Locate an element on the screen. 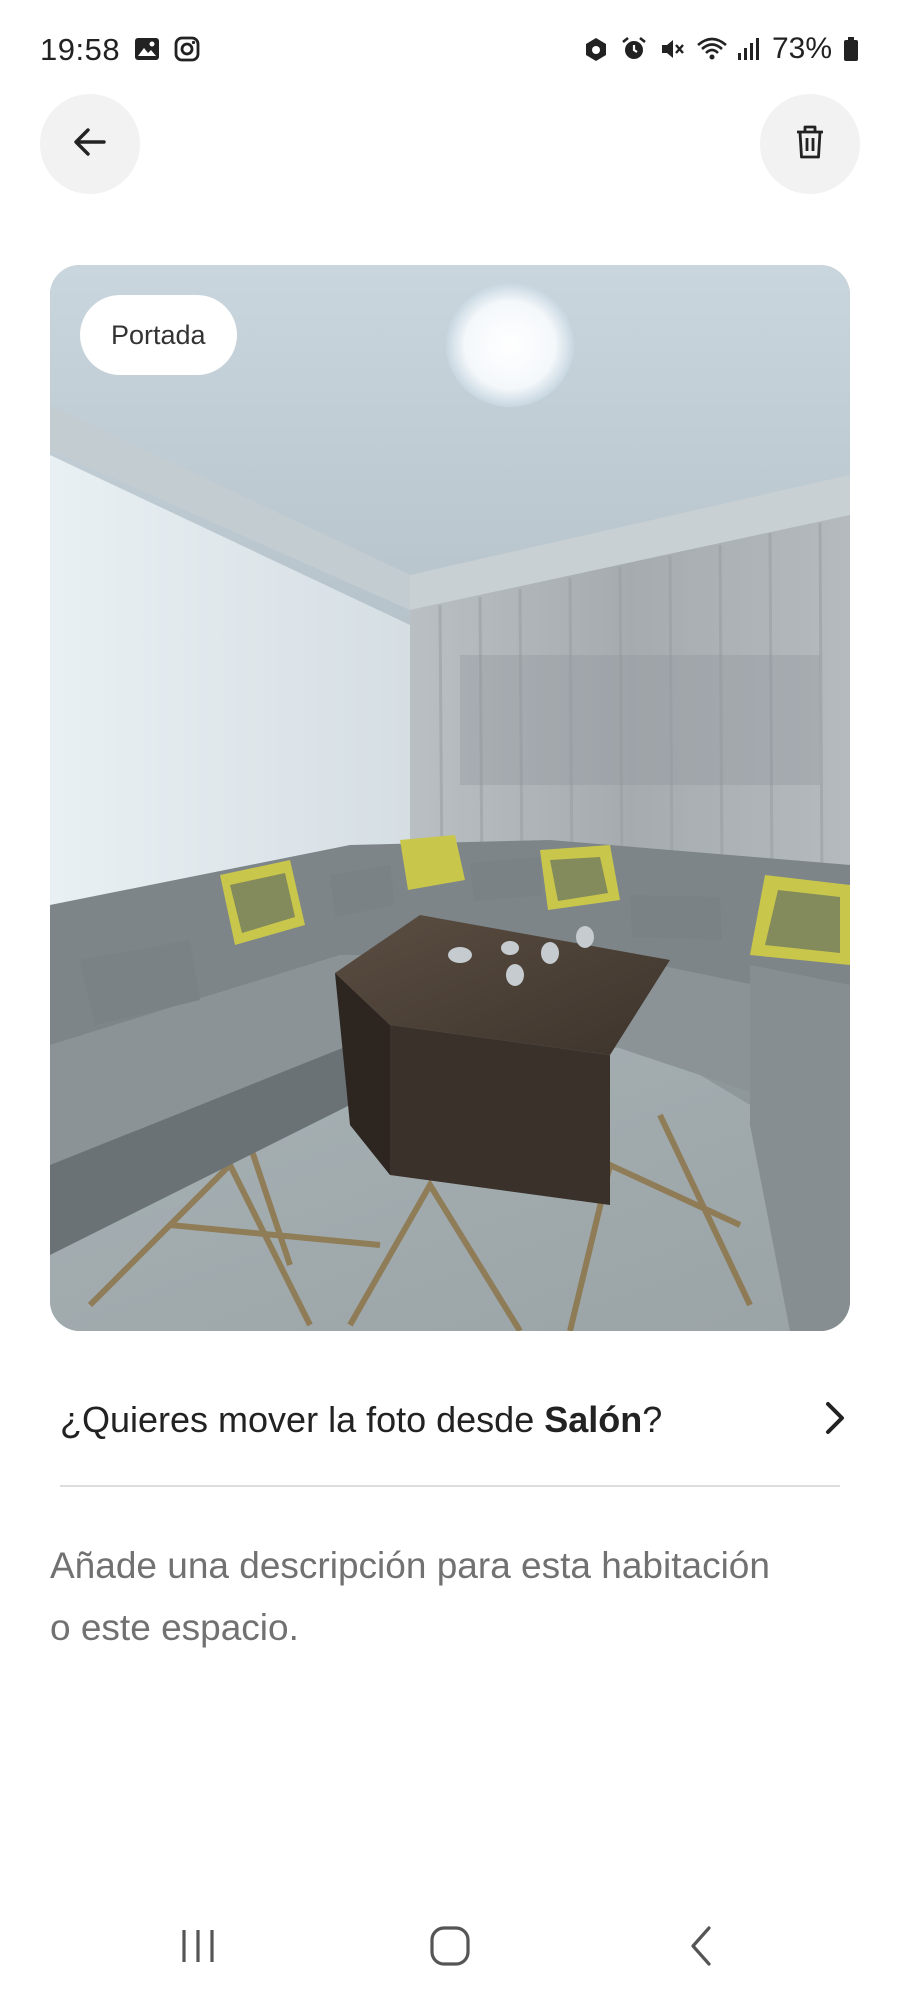  system-nav-bar is located at coordinates (450, 1950).